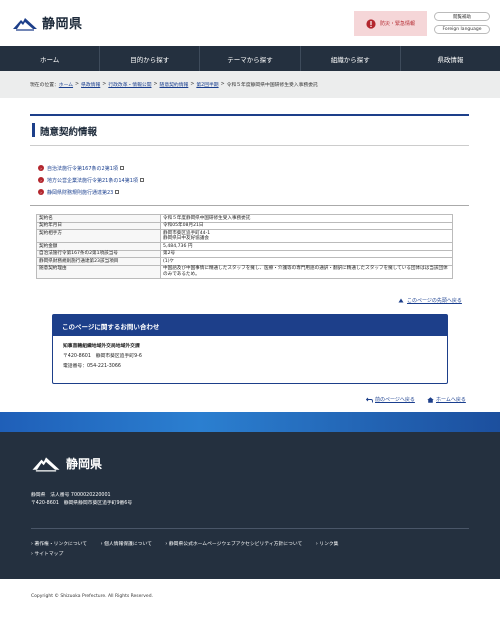  What do you see at coordinates (80, 192) in the screenshot?
I see `law-link: 静岡県財務規則施行通達第23` at bounding box center [80, 192].